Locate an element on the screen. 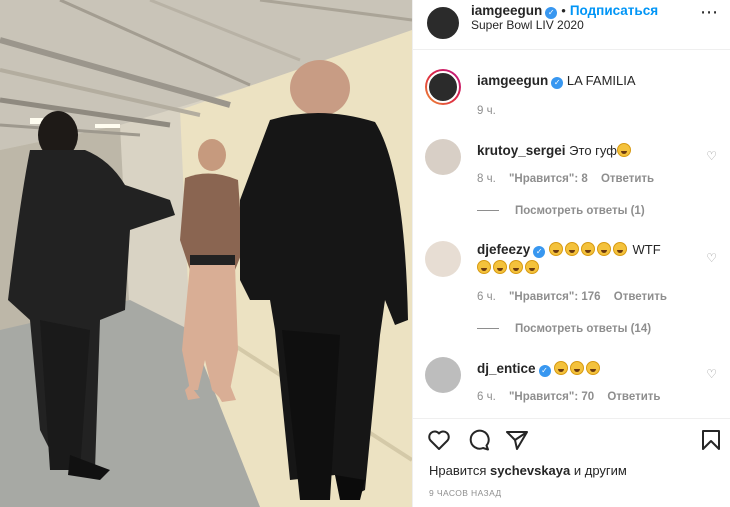 This screenshot has height=507, width=730. comment-likes: "Нравится": 70 is located at coordinates (551, 397).